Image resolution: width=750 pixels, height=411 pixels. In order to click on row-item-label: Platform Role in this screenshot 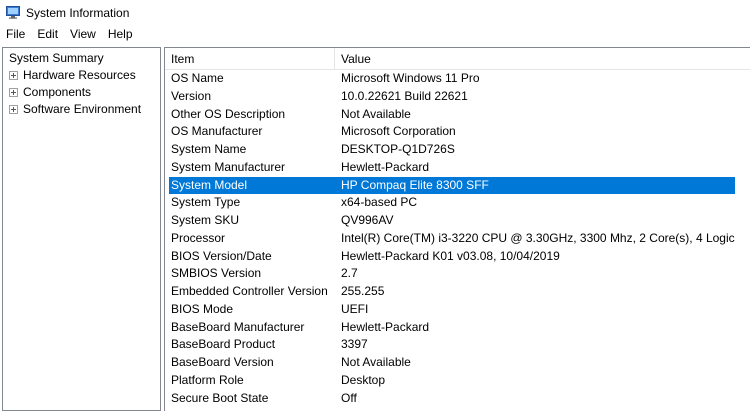, I will do `click(207, 379)`.